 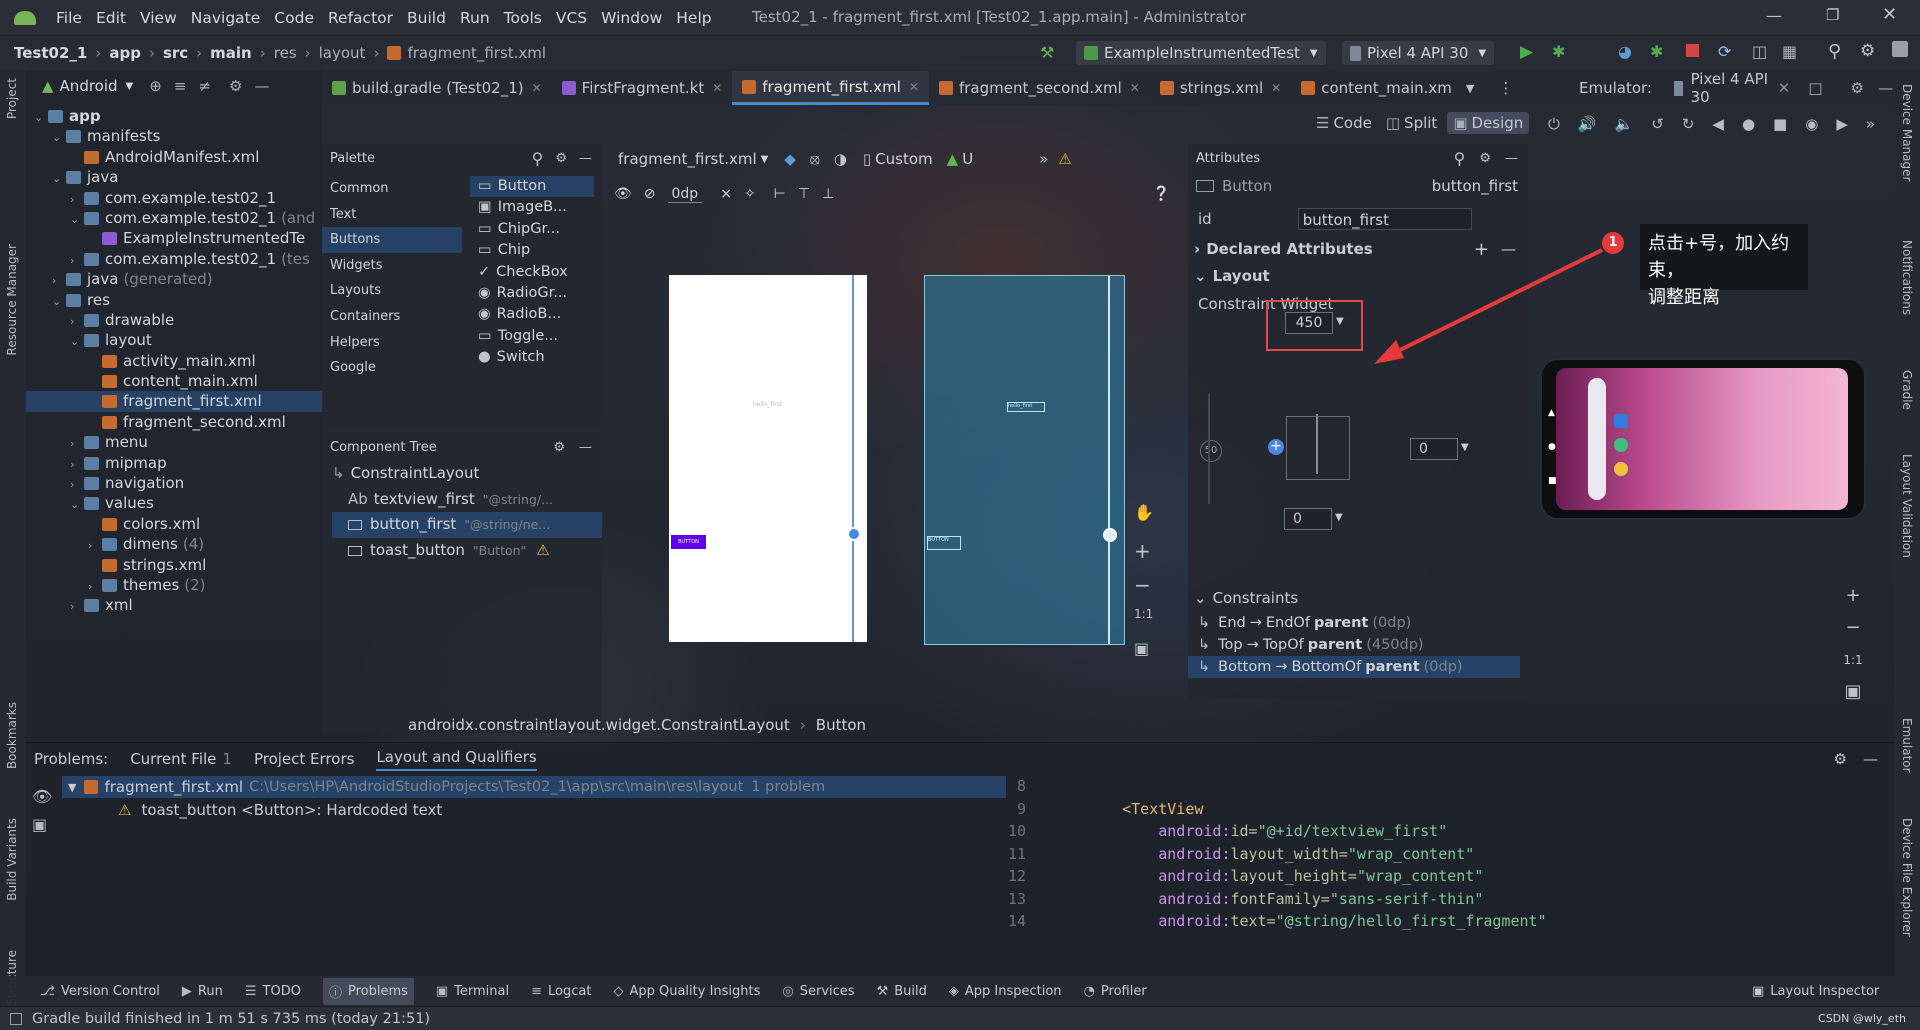 What do you see at coordinates (100, 991) in the screenshot?
I see `tool-tab-version-control: ⎇ Version Control` at bounding box center [100, 991].